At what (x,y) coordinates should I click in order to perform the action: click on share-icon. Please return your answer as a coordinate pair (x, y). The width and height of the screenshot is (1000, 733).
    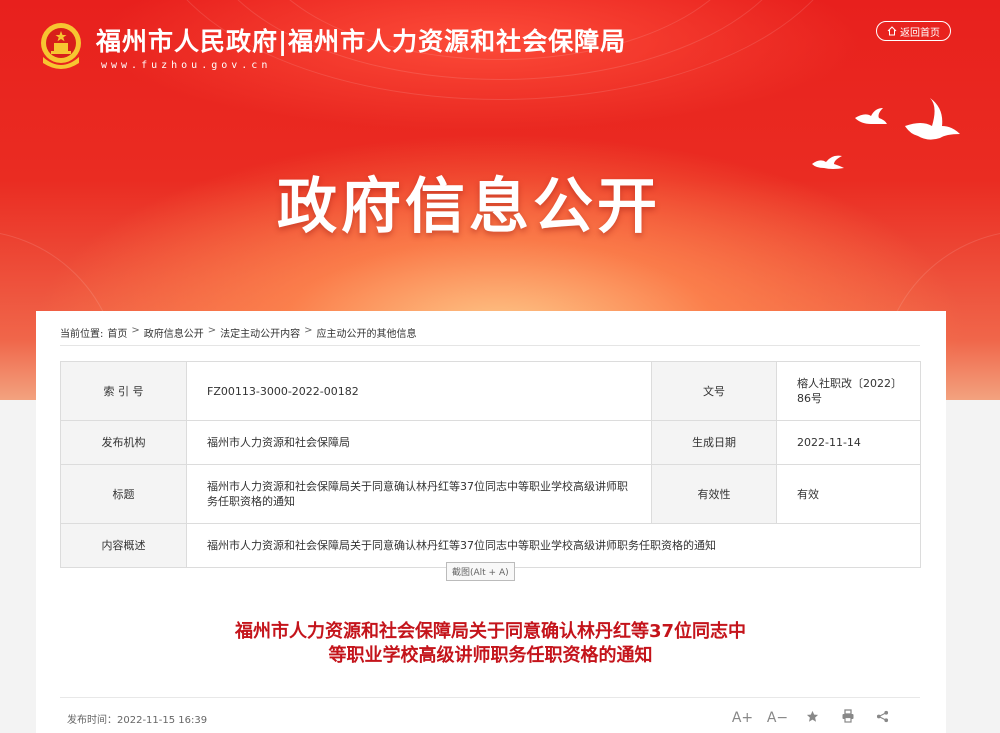
    Looking at the image, I should click on (882, 716).